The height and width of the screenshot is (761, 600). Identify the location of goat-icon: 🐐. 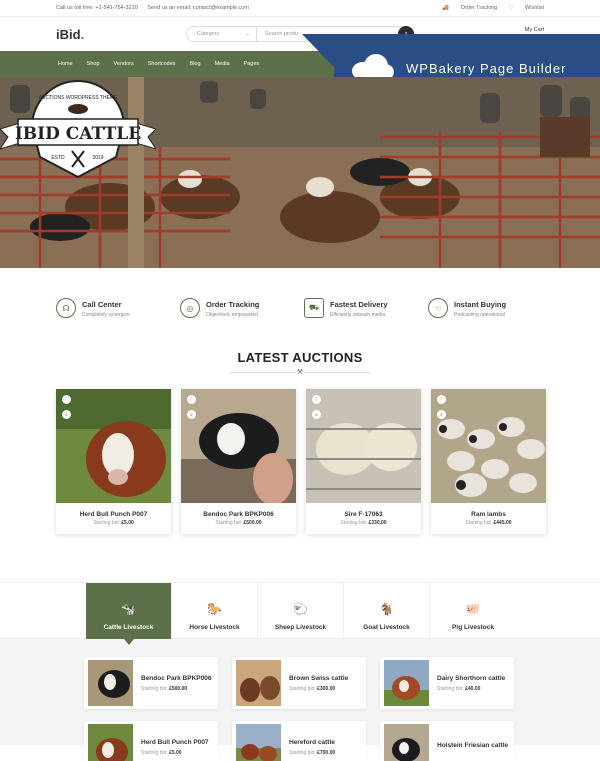
(386, 609).